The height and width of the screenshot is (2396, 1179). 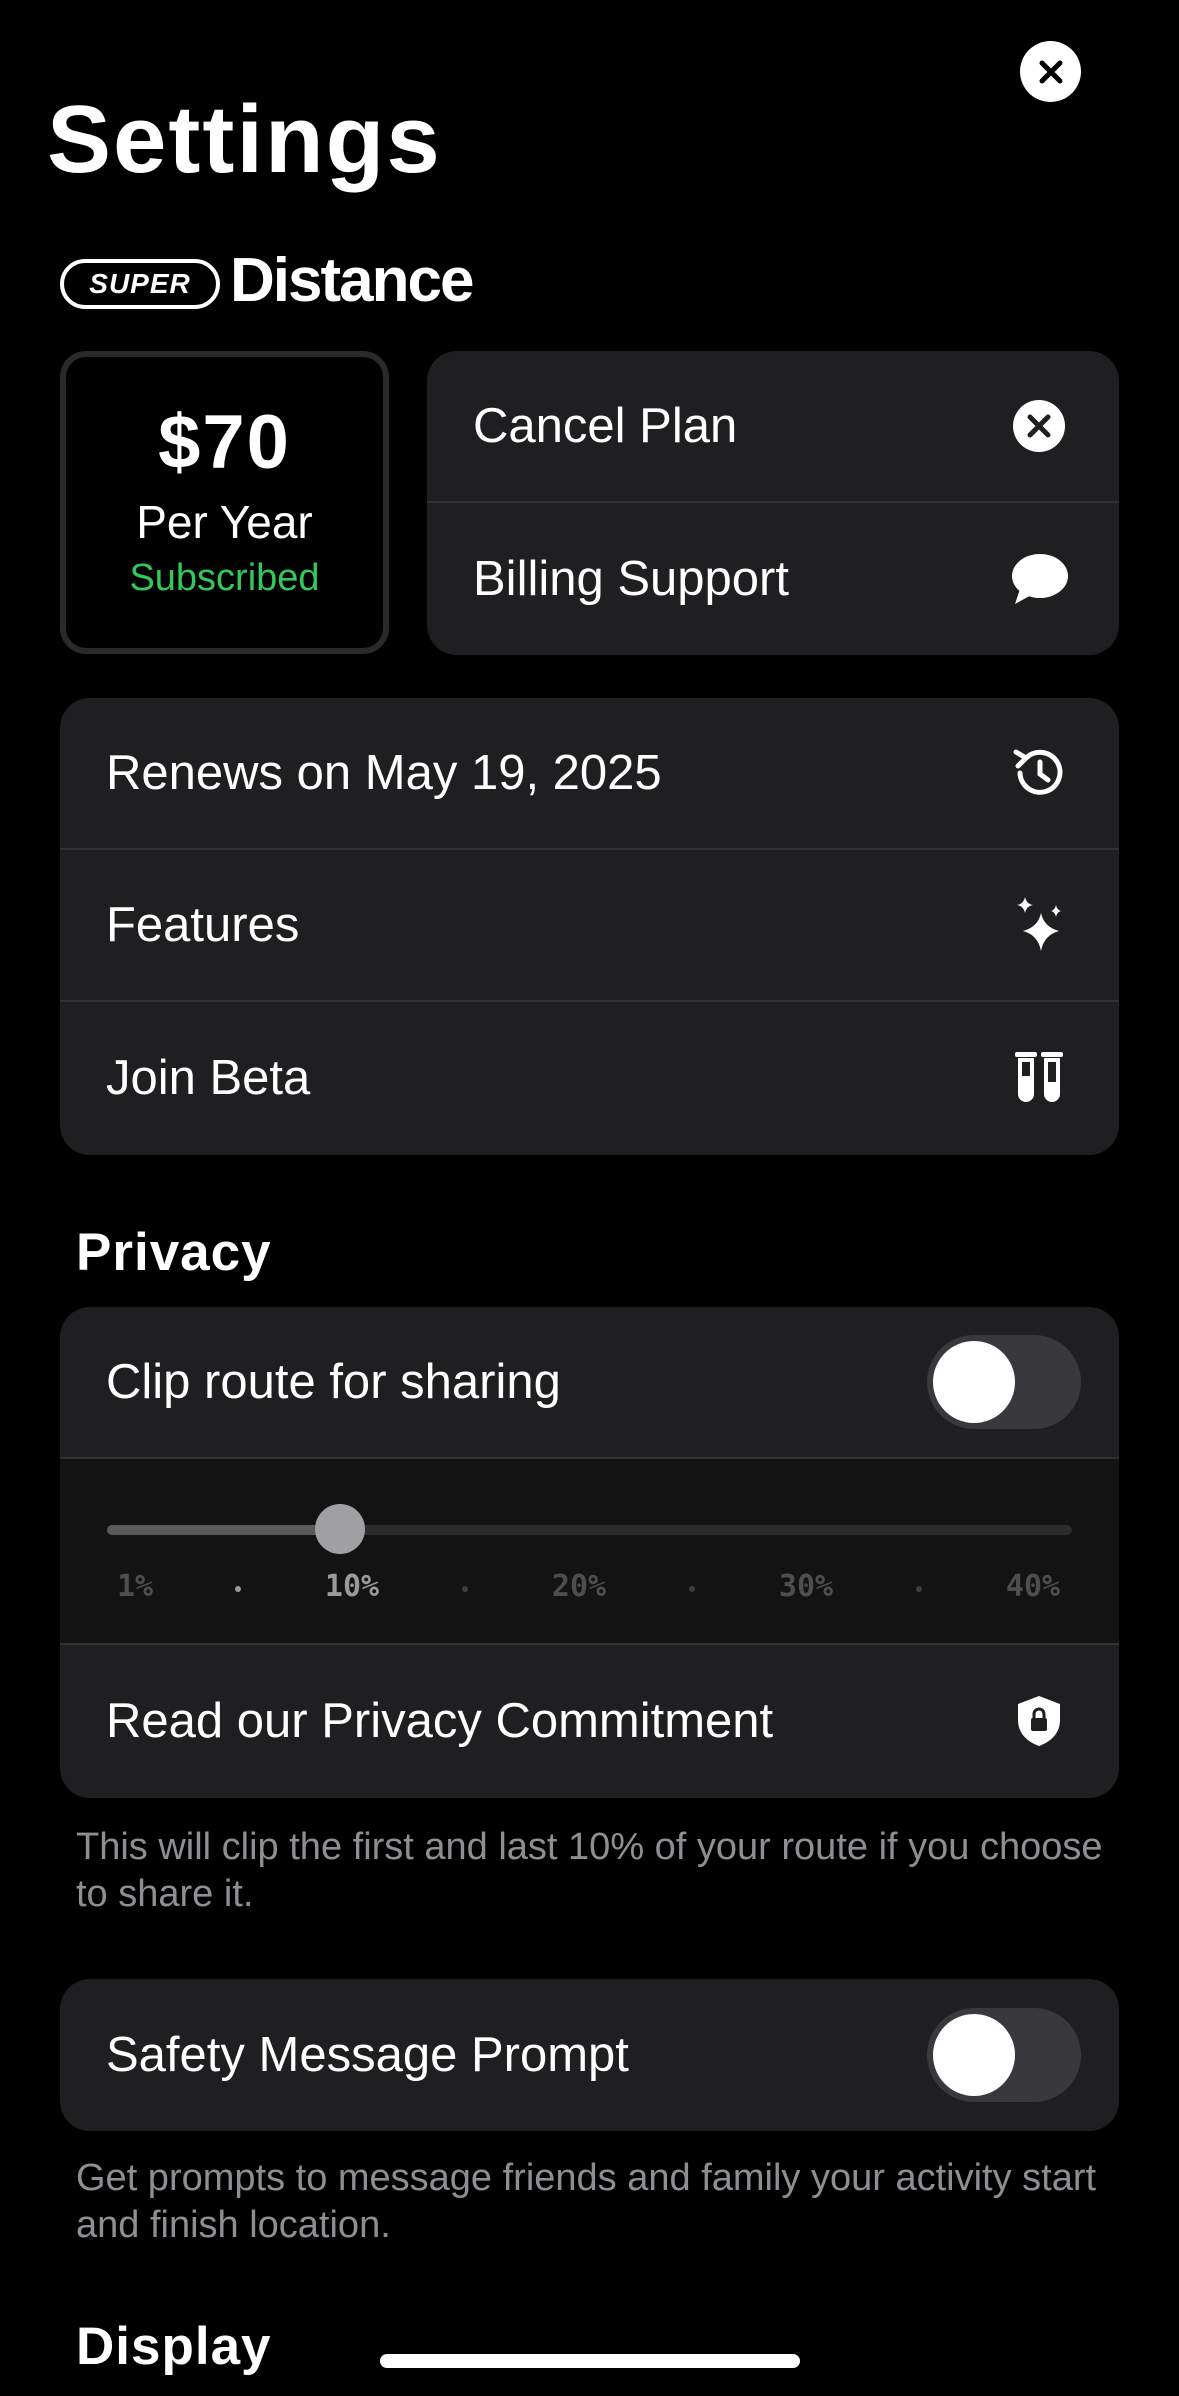 What do you see at coordinates (1039, 1721) in the screenshot?
I see `shield-lock-icon` at bounding box center [1039, 1721].